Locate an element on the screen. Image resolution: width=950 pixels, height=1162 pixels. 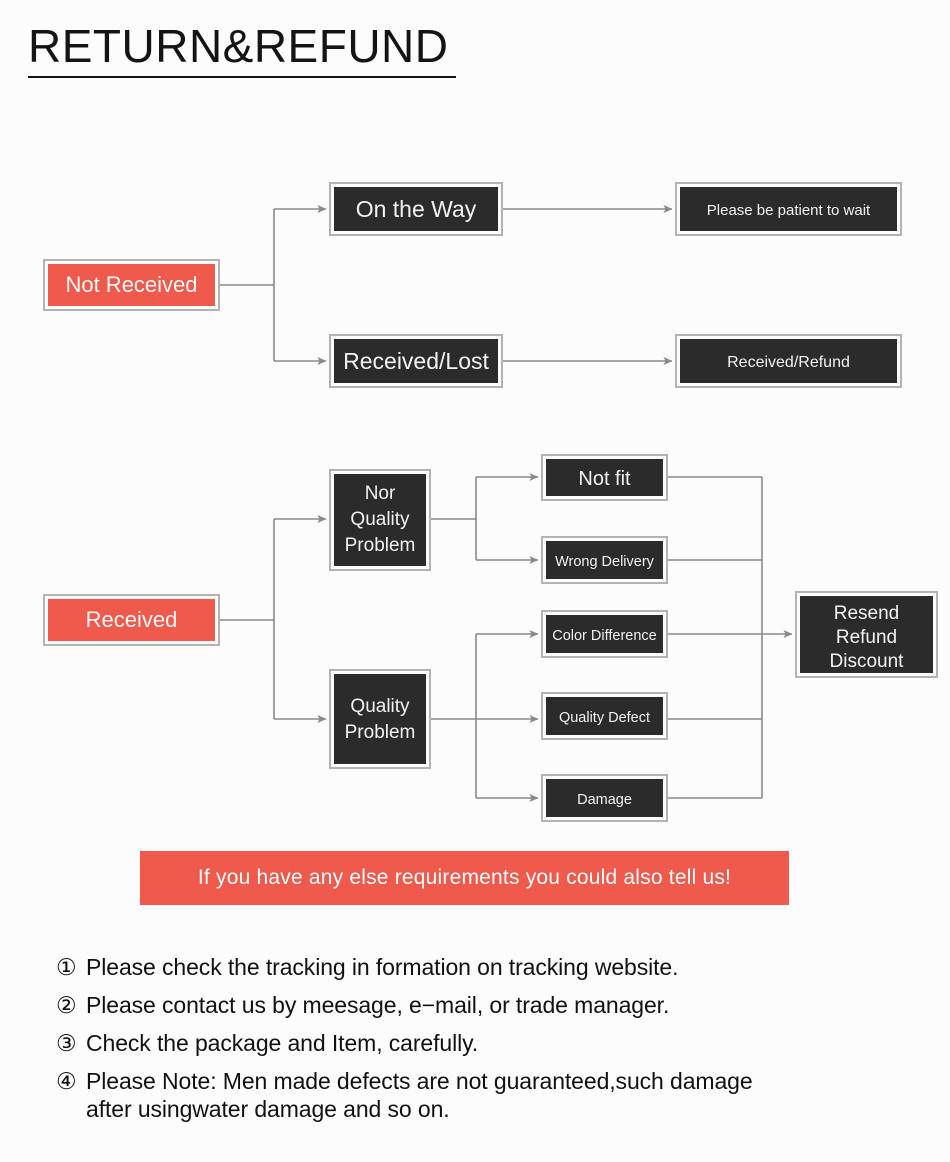
node-damage: Damage is located at coordinates (604, 798).